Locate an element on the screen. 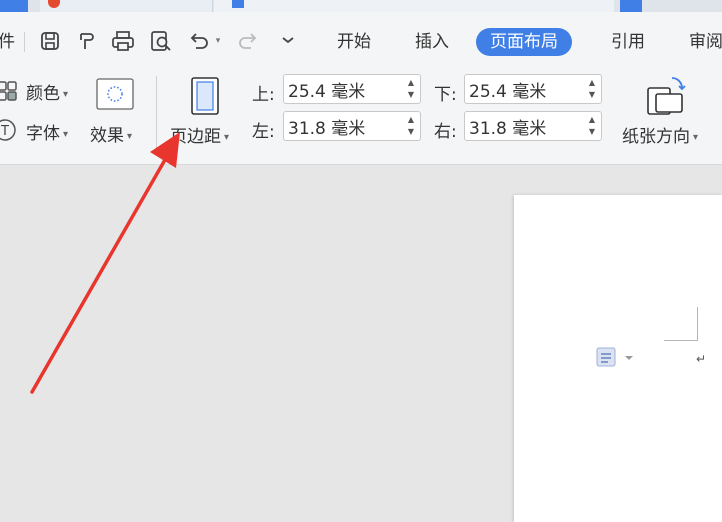  orientation-label: 纸张方向 is located at coordinates (656, 137).